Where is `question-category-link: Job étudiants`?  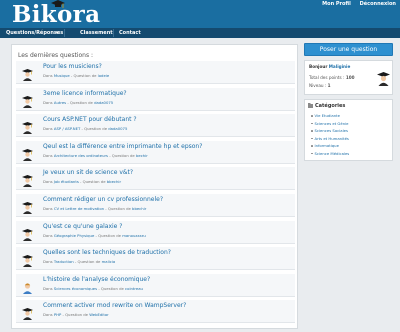 question-category-link: Job étudiants is located at coordinates (66, 181).